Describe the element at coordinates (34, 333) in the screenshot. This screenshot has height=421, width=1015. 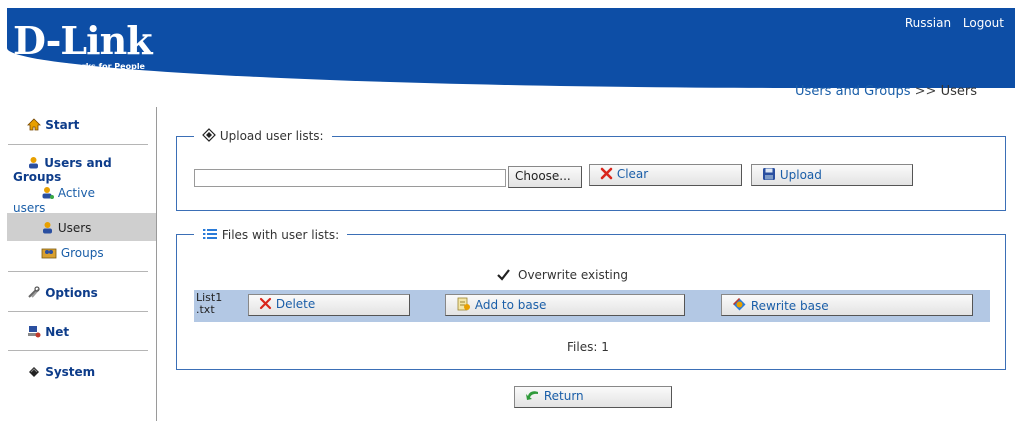
I see `network-computer-icon` at that location.